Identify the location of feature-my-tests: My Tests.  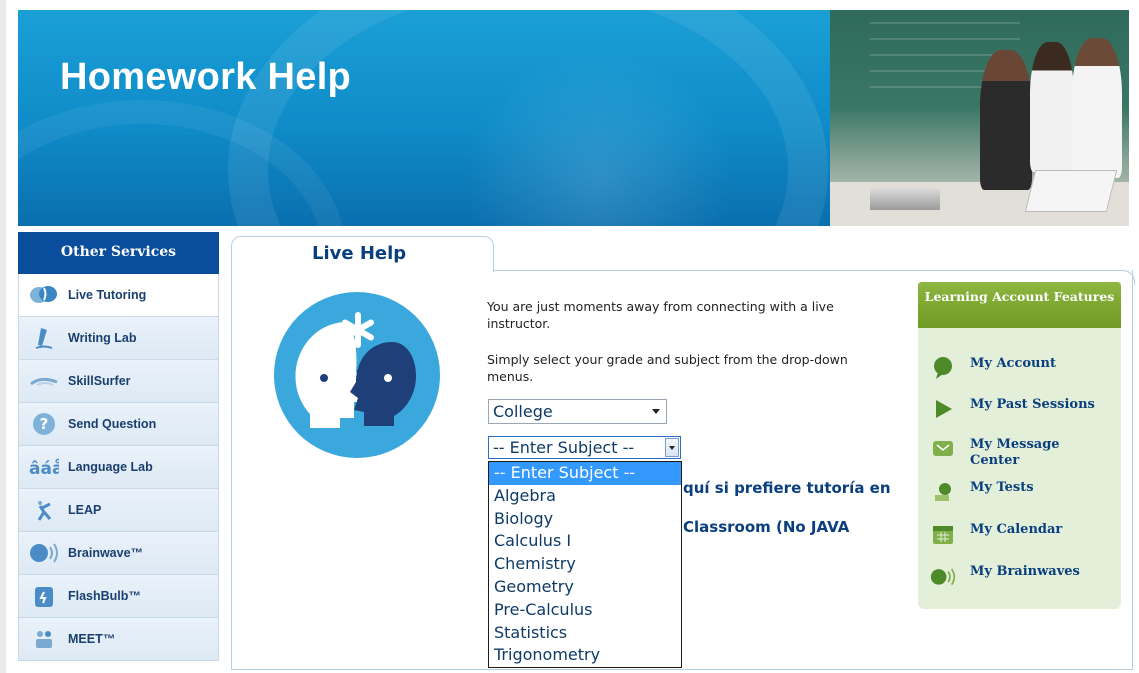
(1015, 492).